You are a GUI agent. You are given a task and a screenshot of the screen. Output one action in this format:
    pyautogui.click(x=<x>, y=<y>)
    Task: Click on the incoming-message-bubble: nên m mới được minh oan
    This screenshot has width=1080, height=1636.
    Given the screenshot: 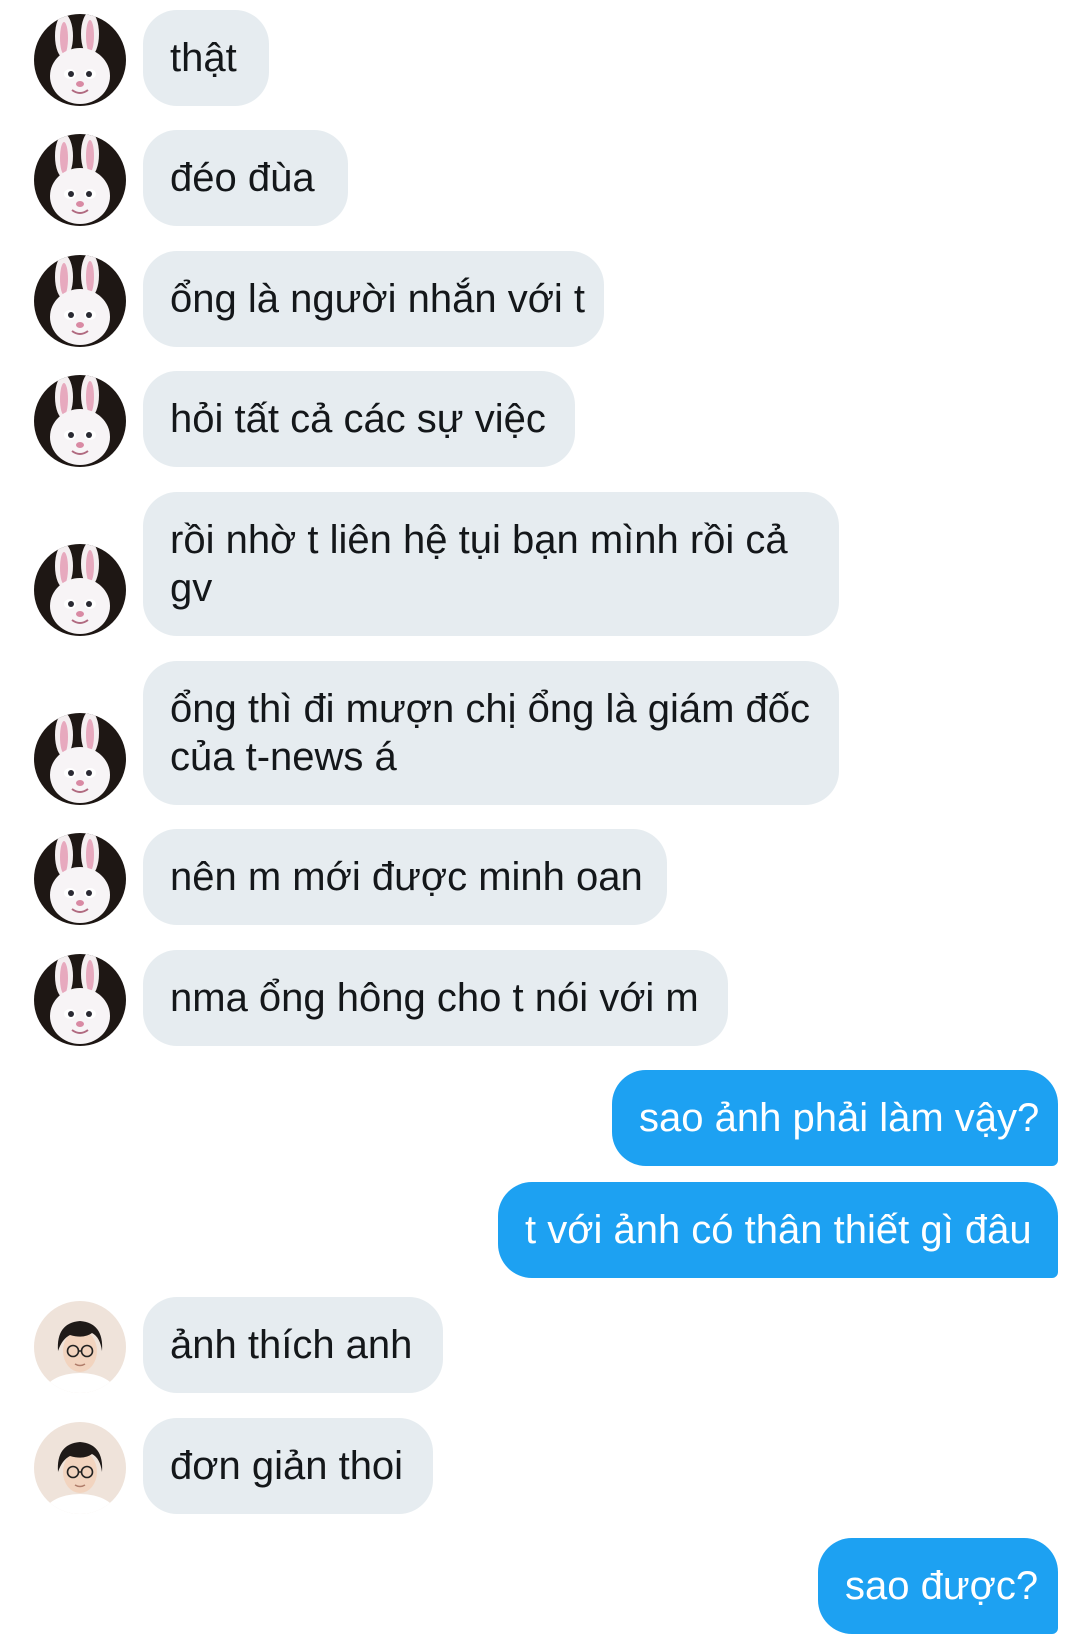 What is the action you would take?
    pyautogui.click(x=405, y=877)
    